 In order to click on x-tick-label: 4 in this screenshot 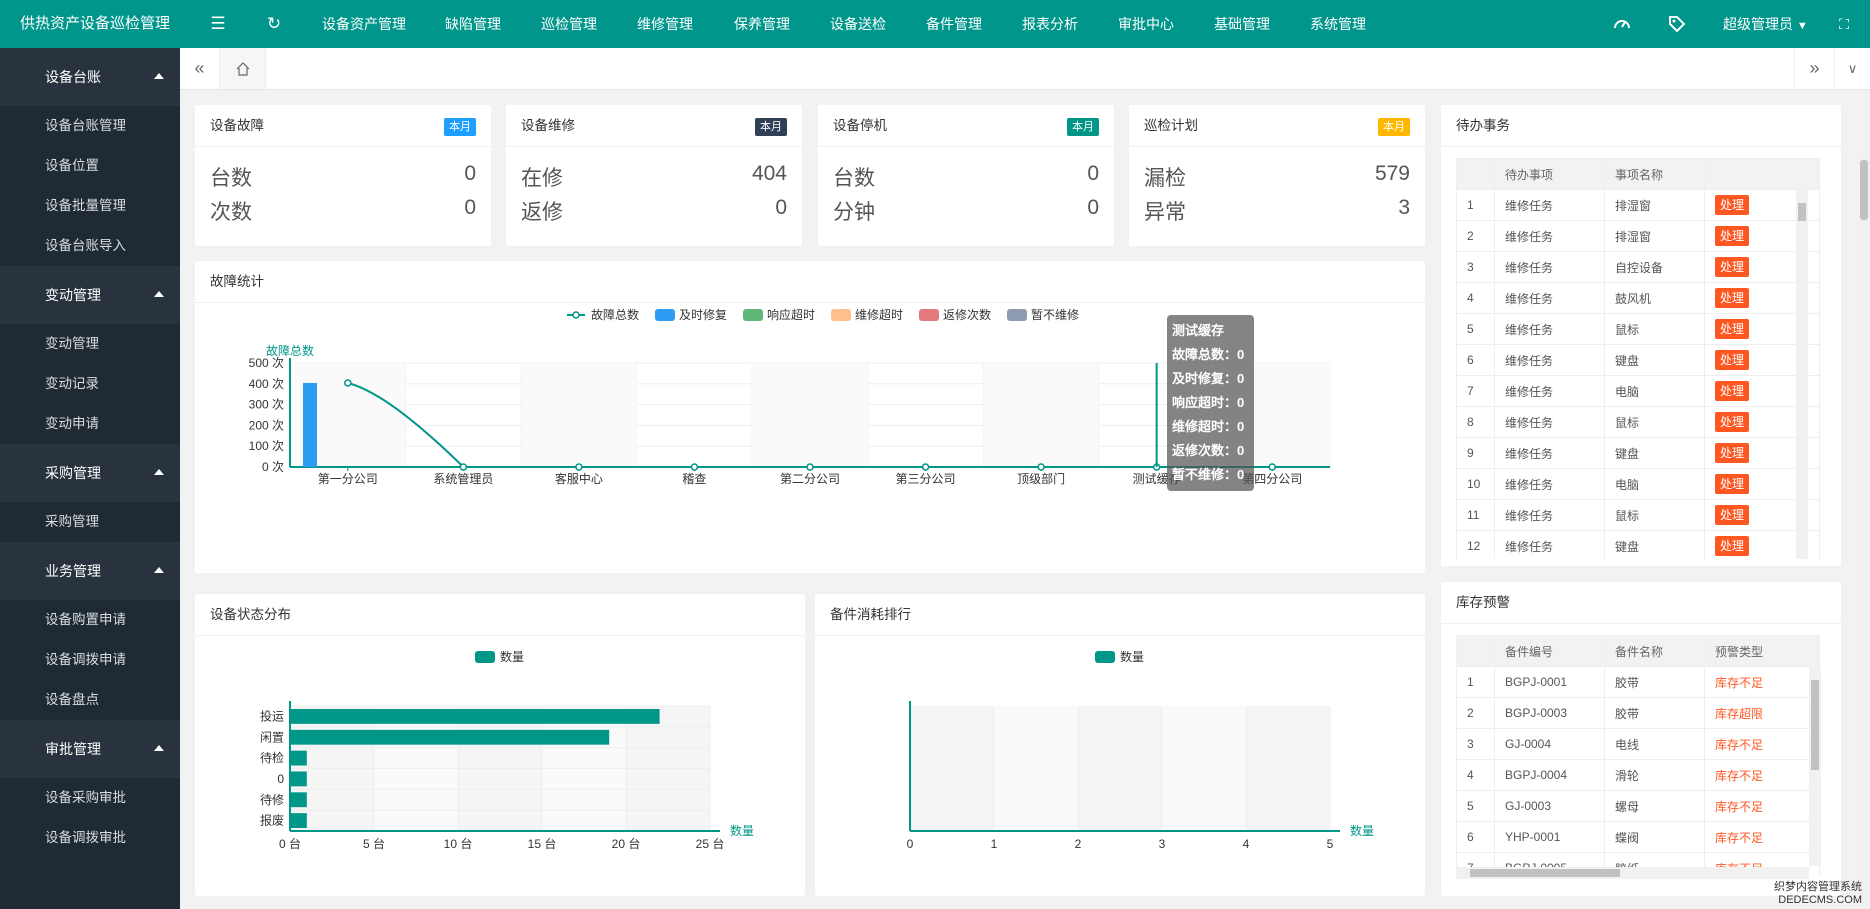, I will do `click(1246, 844)`.